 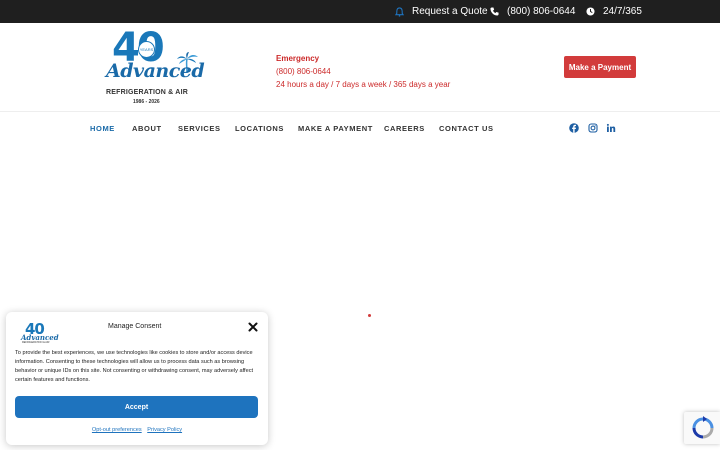 I want to click on make-payment-button: Make a Payment, so click(x=600, y=67).